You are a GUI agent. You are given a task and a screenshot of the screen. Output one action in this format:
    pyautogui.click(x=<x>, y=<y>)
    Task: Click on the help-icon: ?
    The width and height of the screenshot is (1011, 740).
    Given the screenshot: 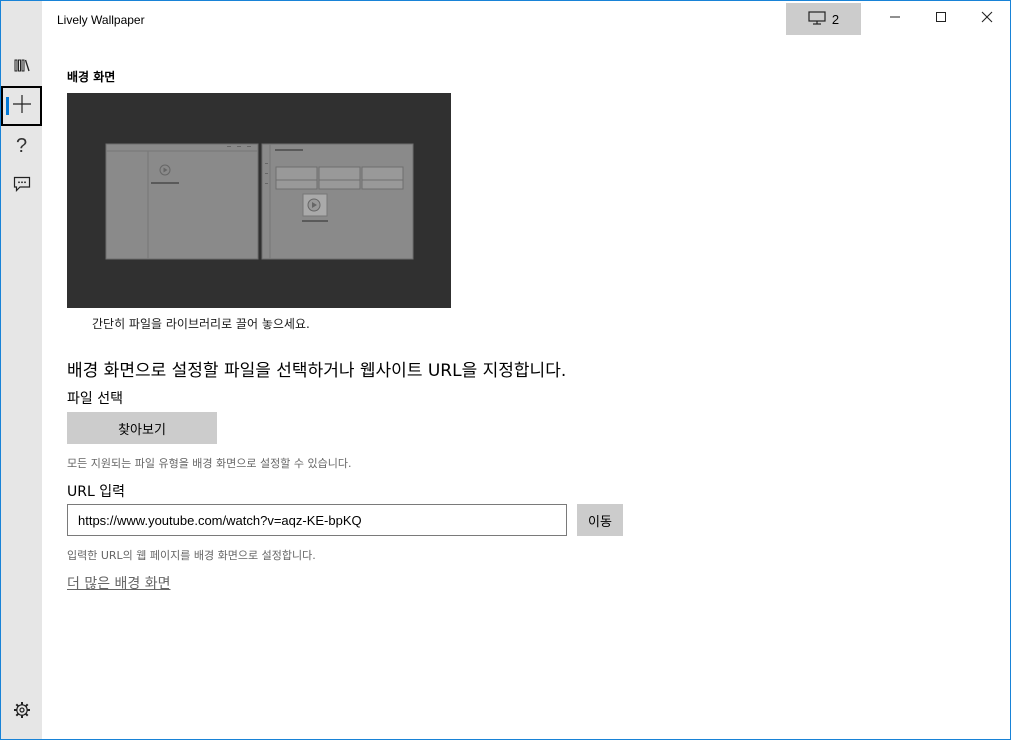 What is the action you would take?
    pyautogui.click(x=21, y=145)
    